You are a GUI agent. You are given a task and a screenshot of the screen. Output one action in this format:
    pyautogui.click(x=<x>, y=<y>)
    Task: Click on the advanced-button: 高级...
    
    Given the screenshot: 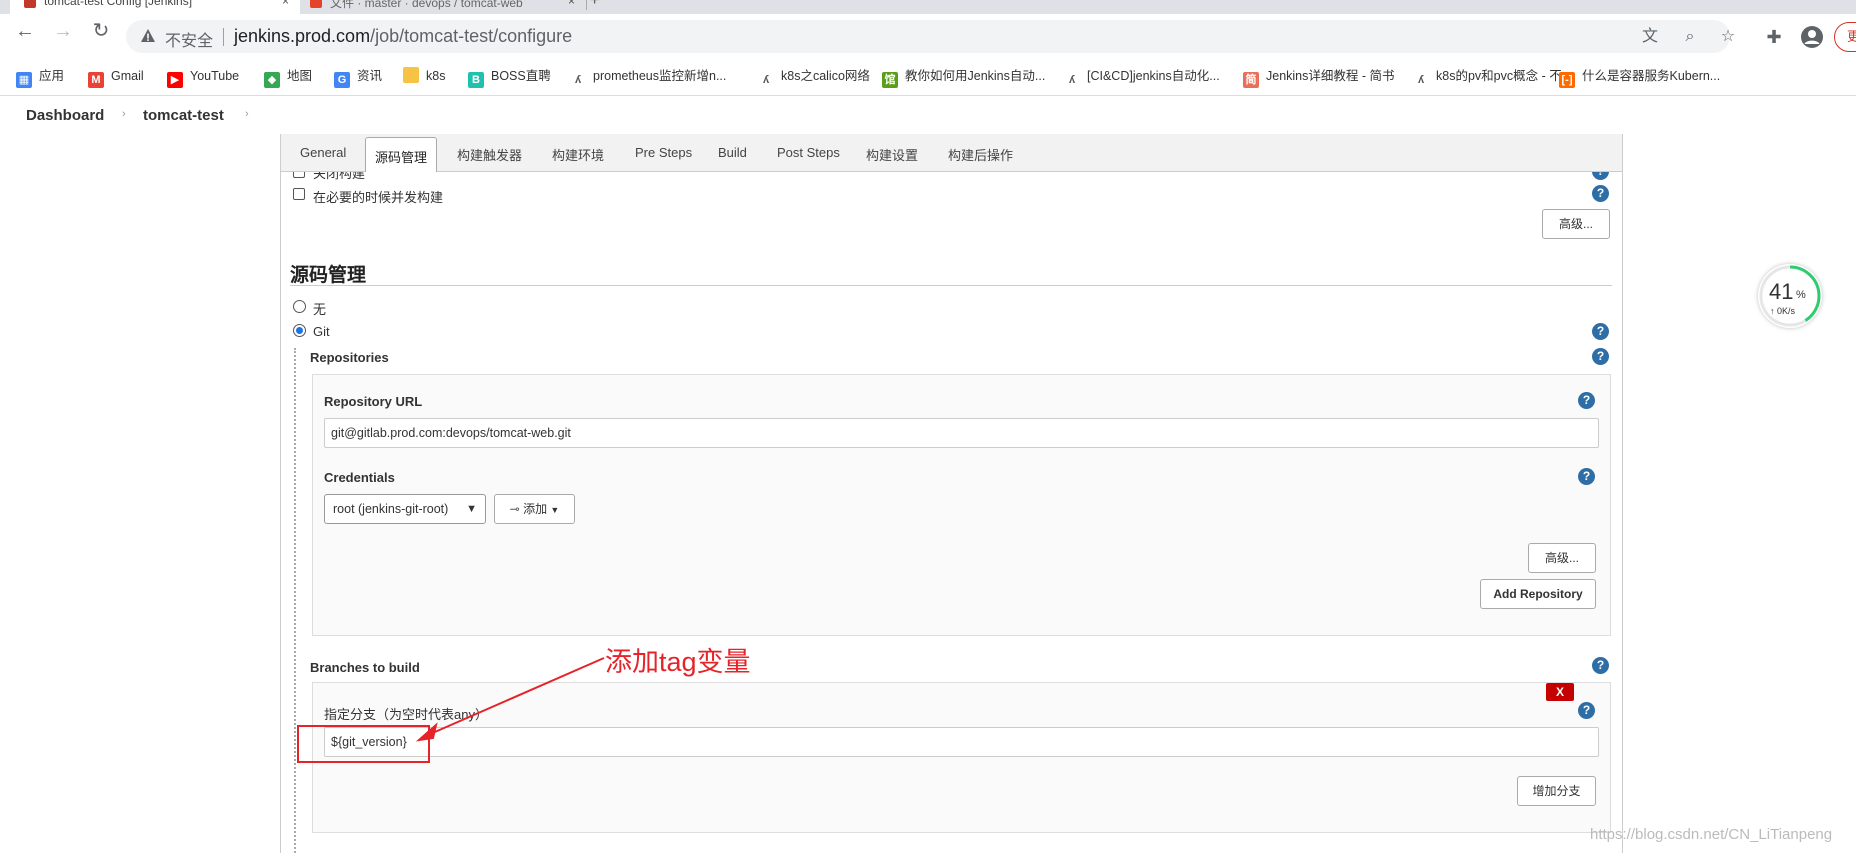 What is the action you would take?
    pyautogui.click(x=1576, y=224)
    